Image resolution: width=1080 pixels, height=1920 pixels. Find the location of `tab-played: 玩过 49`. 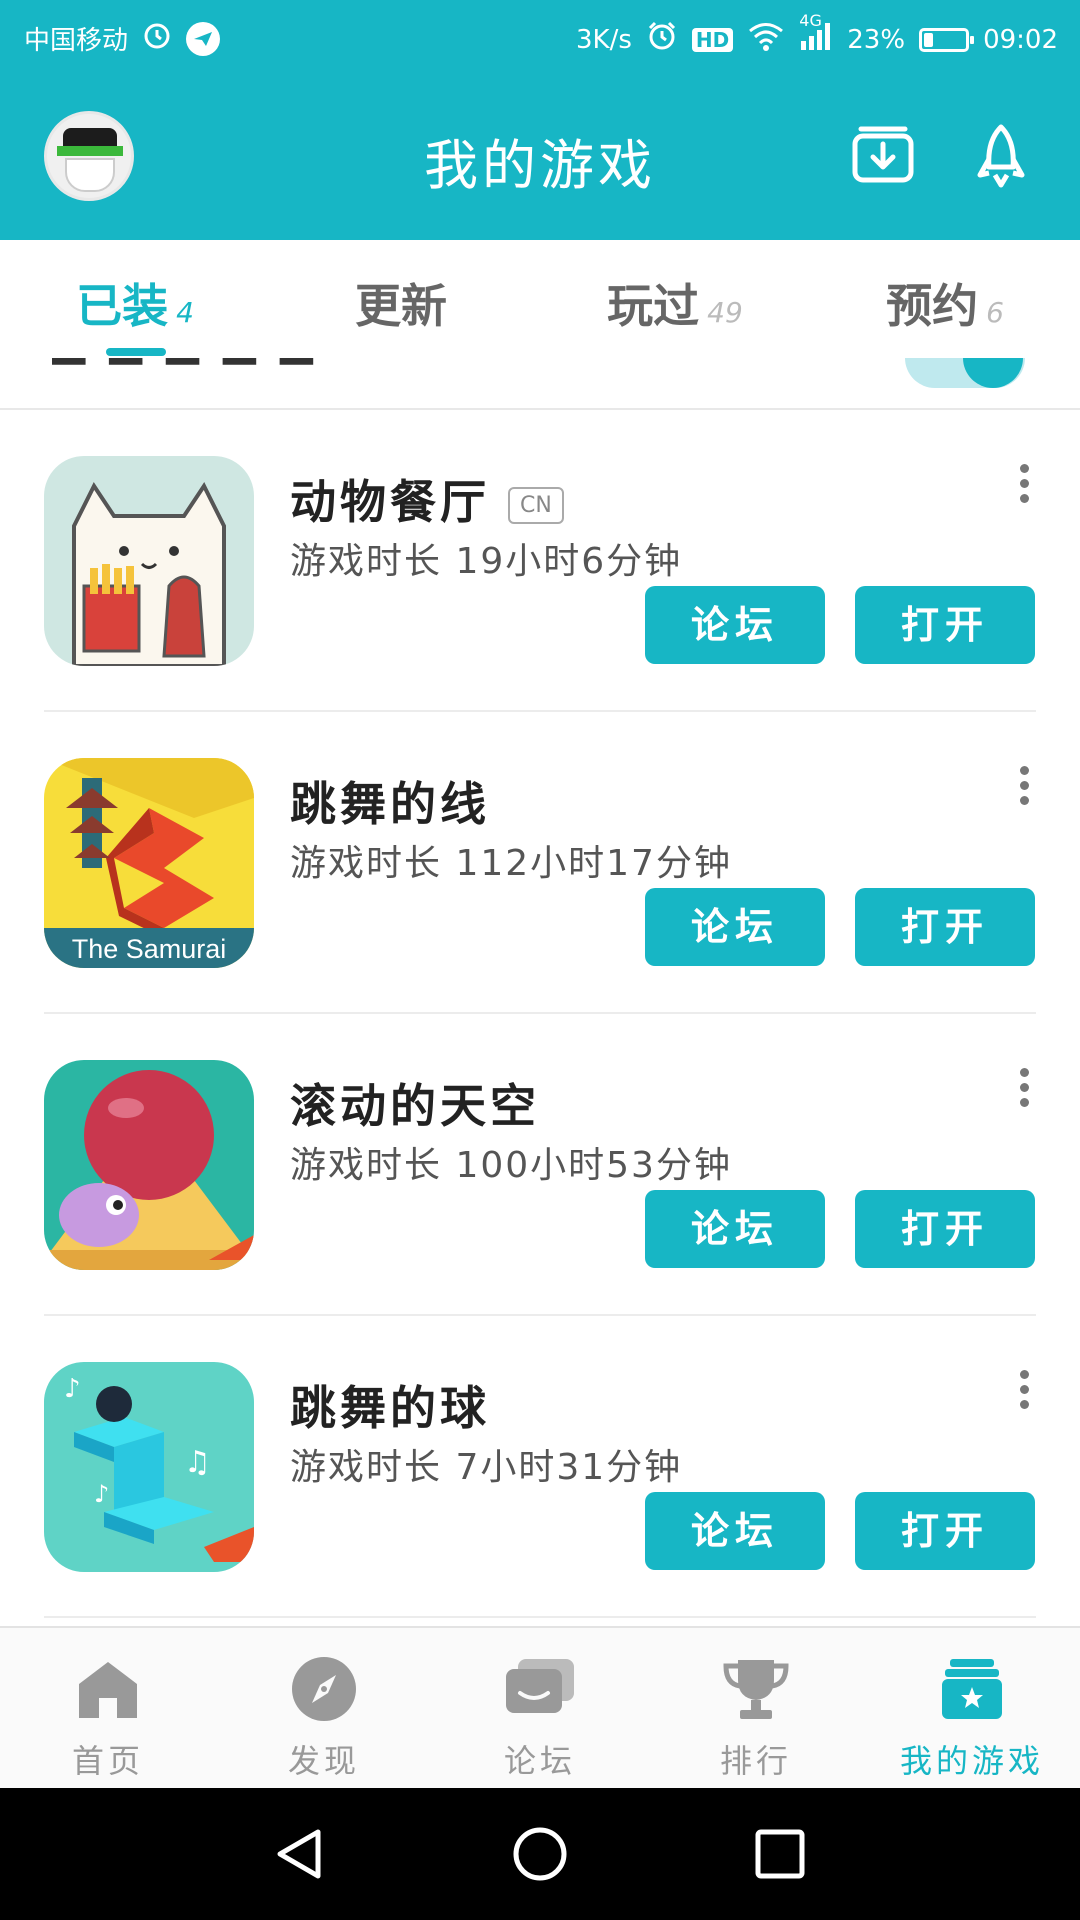

tab-played: 玩过 49 is located at coordinates (675, 303).